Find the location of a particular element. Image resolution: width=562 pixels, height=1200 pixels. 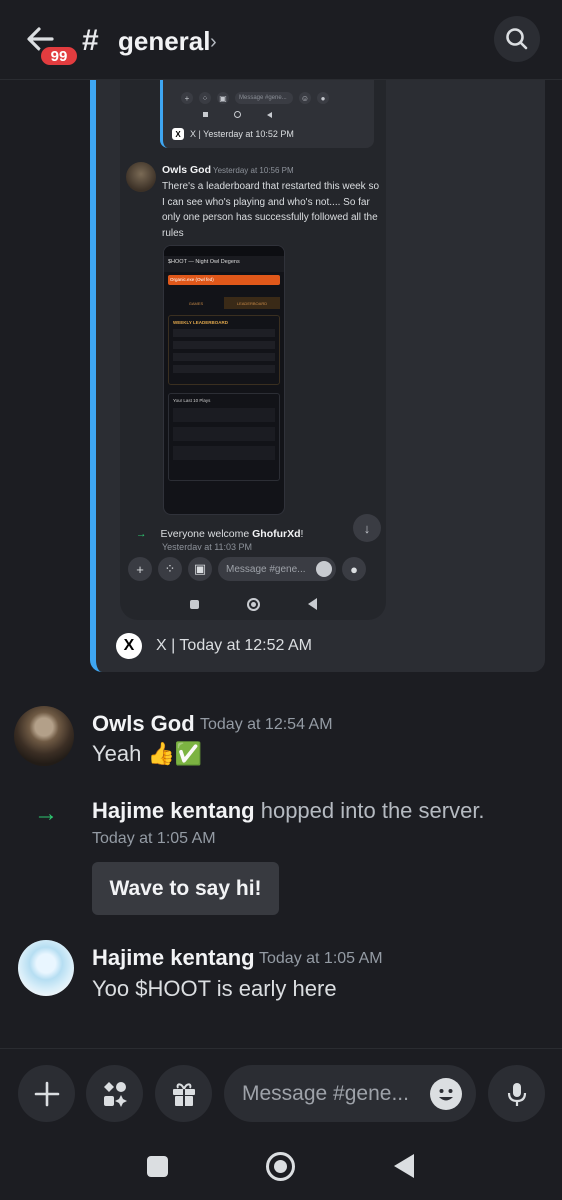

join-message: Hajime kentang hopped into the server. is located at coordinates (288, 811).